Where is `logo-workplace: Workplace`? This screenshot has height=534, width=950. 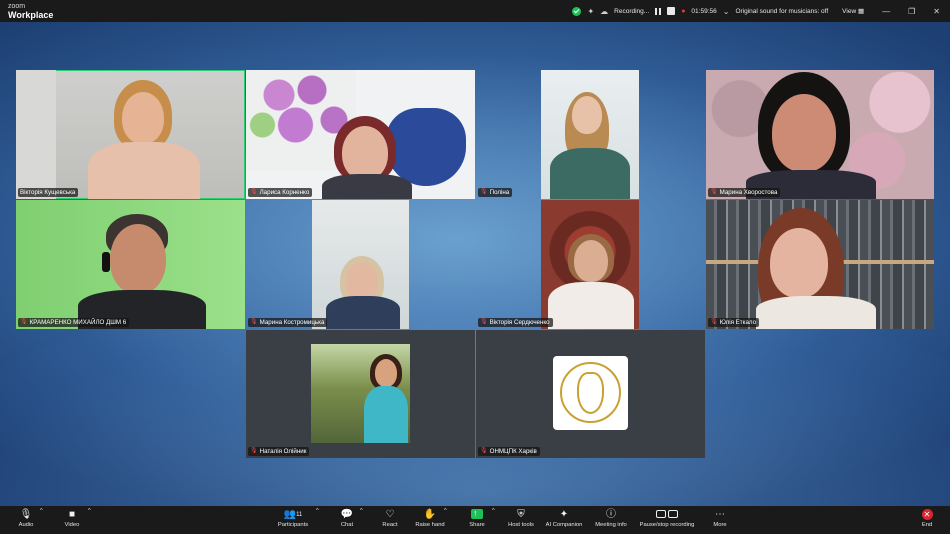
logo-workplace: Workplace is located at coordinates (31, 15).